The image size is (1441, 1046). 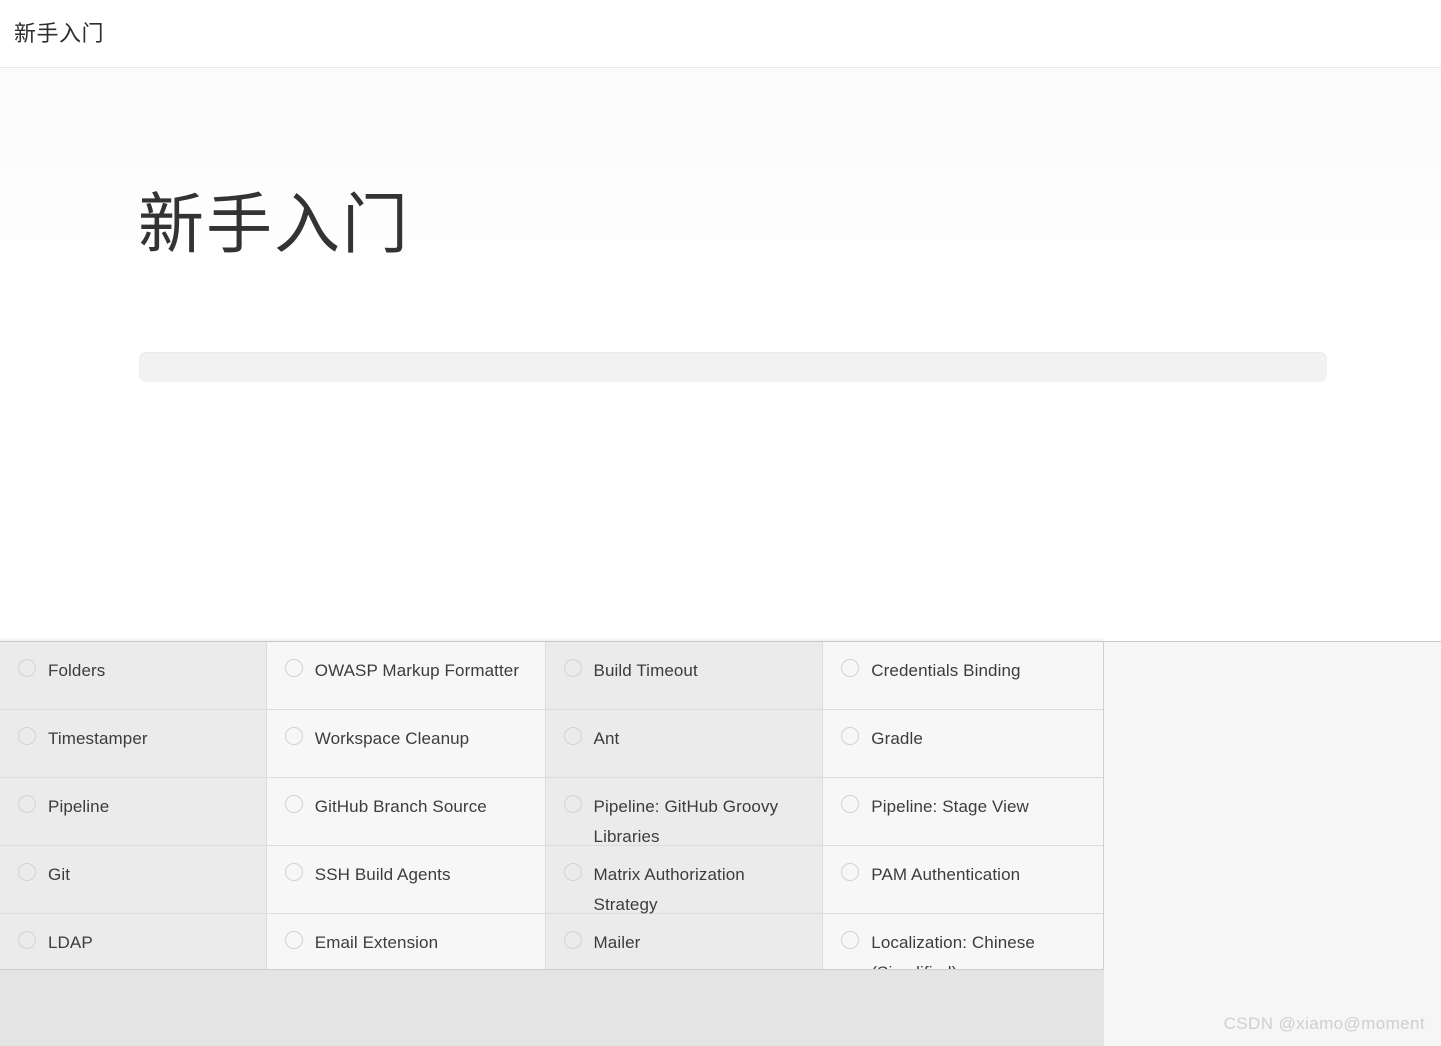 I want to click on plugin-label: Workspace Cleanup, so click(x=392, y=738).